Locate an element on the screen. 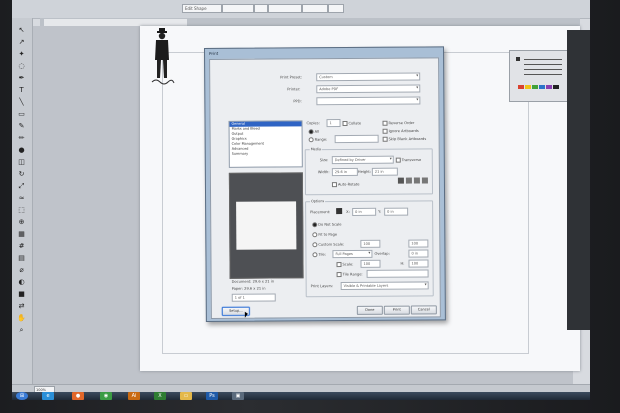 Image resolution: width=620 pixels, height=413 pixels. print-button: Print is located at coordinates (396, 310).